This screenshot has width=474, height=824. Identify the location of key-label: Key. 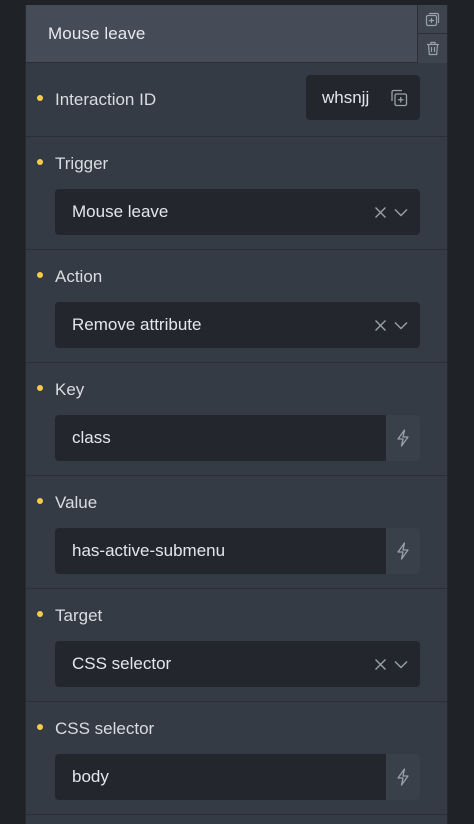
(70, 389).